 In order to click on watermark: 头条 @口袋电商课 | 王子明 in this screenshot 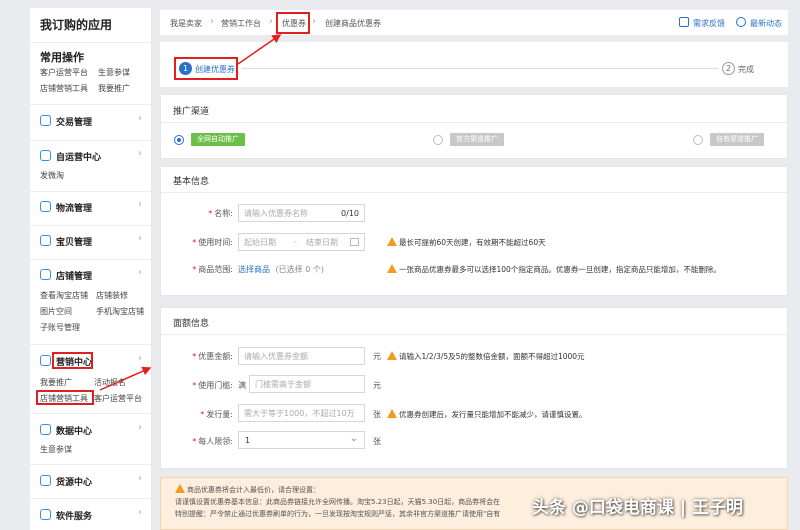, I will do `click(637, 508)`.